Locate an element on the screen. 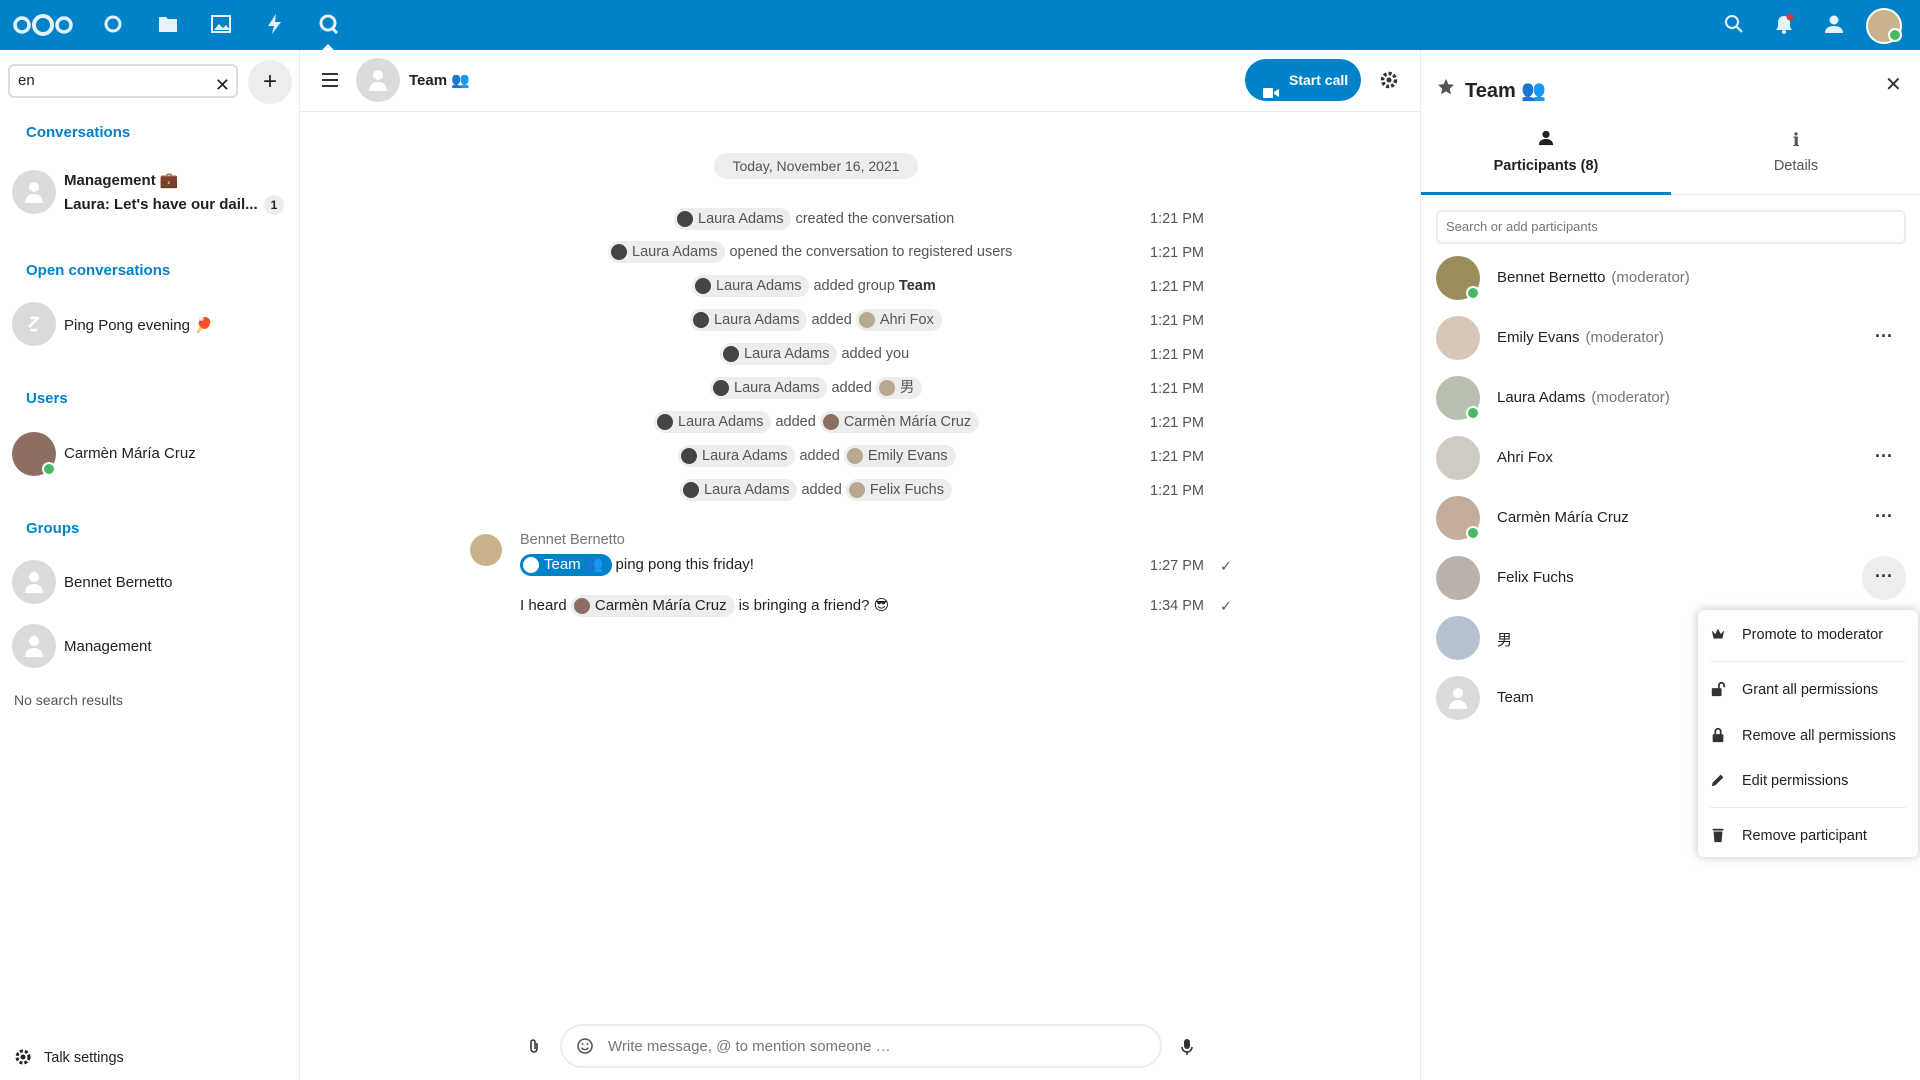 The width and height of the screenshot is (1920, 1080). mention-chip: Ahri Fox is located at coordinates (898, 320).